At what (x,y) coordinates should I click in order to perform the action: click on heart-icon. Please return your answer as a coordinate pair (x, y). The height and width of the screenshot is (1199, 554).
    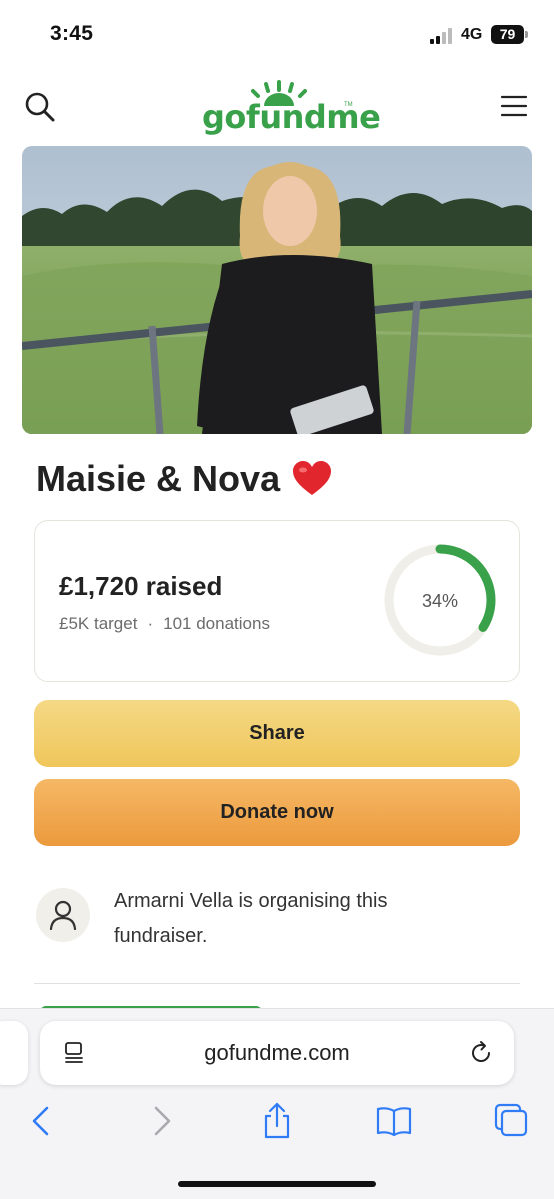
    Looking at the image, I should click on (312, 479).